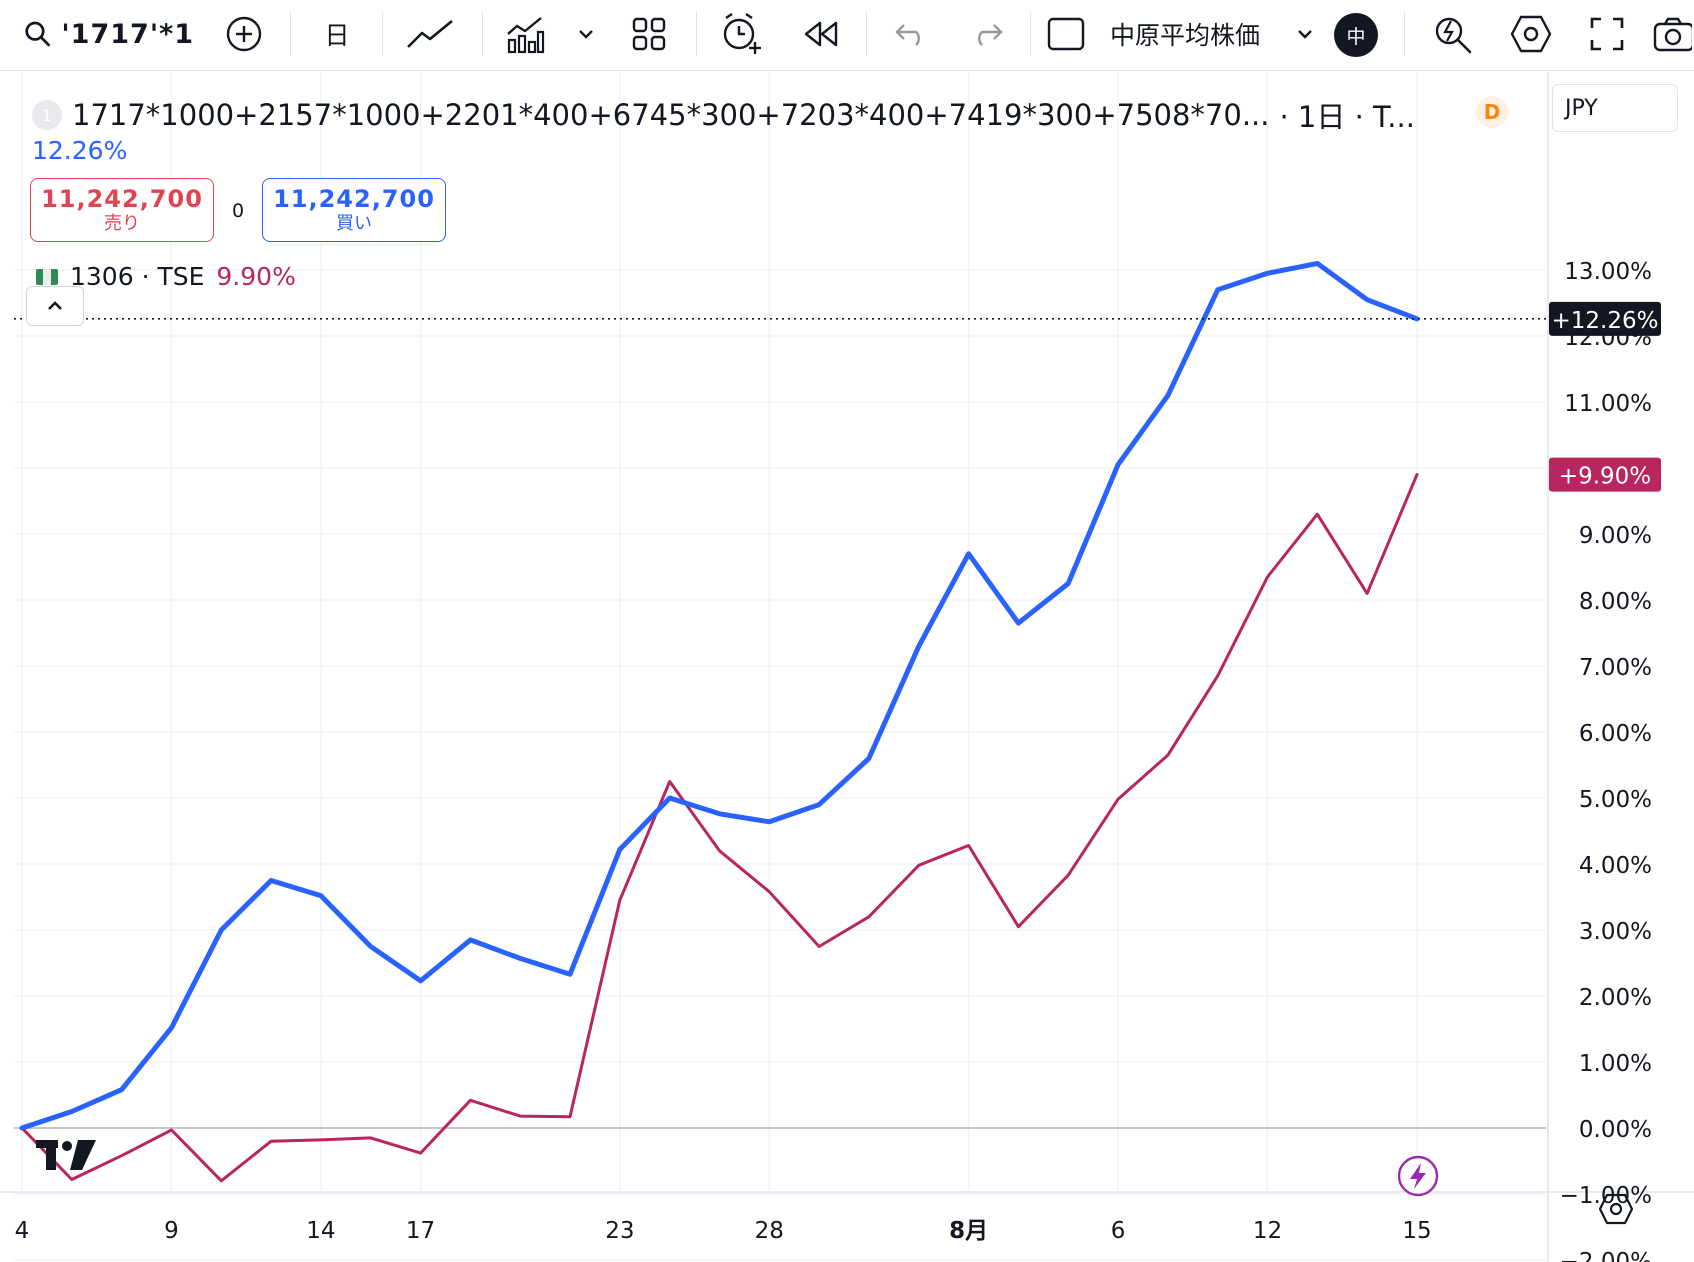 The height and width of the screenshot is (1262, 1694). I want to click on flag-icon, so click(47, 276).